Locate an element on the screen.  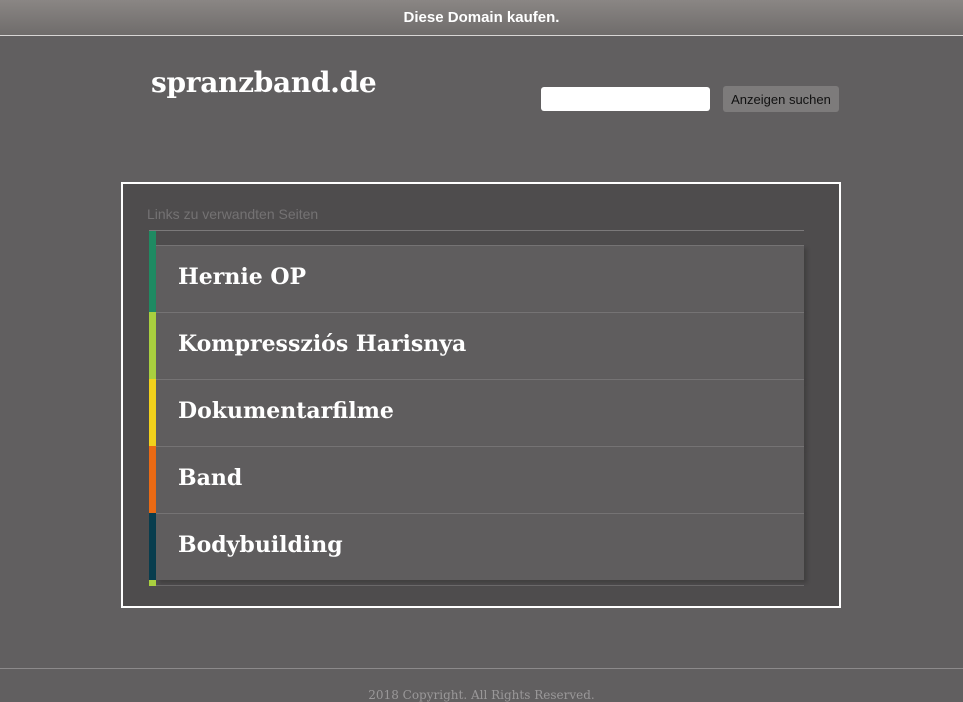
list-bottom-divider is located at coordinates (480, 585).